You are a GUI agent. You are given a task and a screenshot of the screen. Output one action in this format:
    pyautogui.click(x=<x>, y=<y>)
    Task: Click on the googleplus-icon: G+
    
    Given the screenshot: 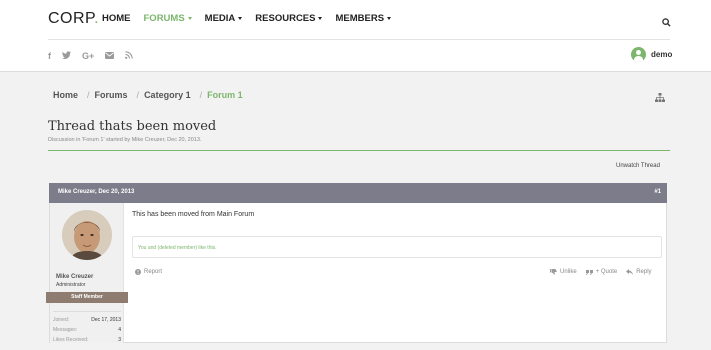 What is the action you would take?
    pyautogui.click(x=88, y=56)
    